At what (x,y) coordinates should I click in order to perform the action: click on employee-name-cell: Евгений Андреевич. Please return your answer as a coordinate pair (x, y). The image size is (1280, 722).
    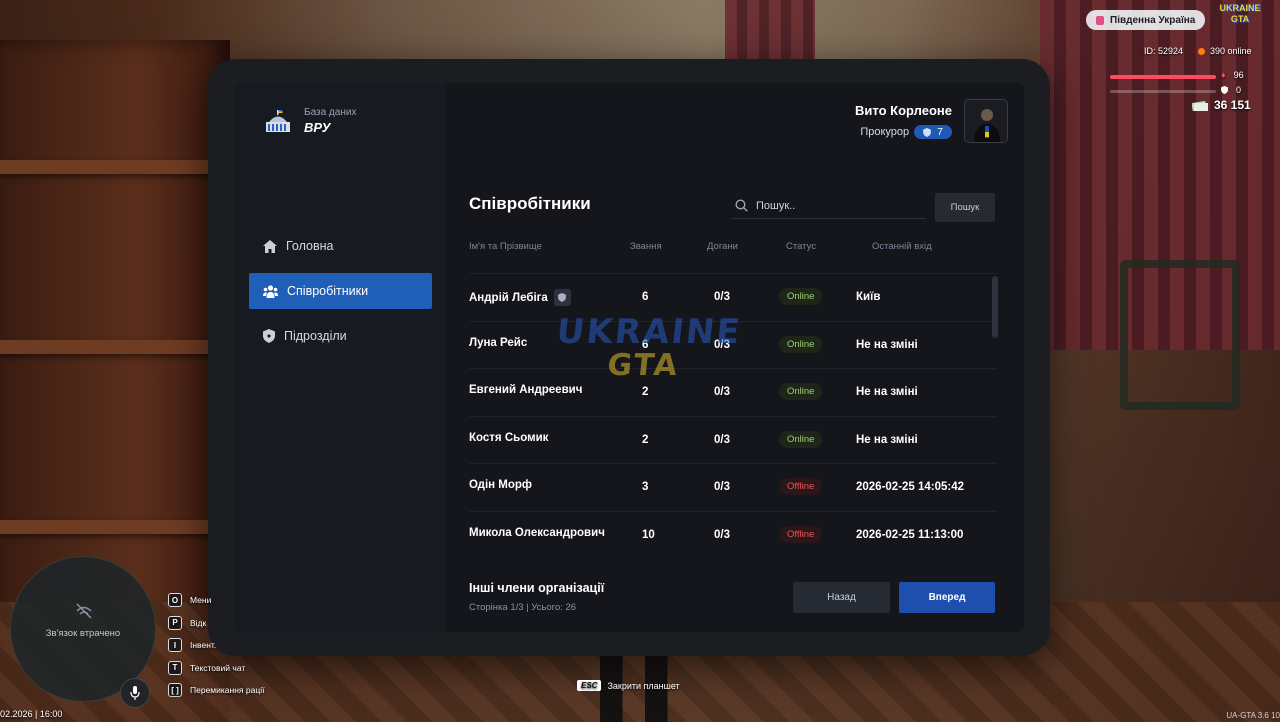
    Looking at the image, I should click on (525, 390).